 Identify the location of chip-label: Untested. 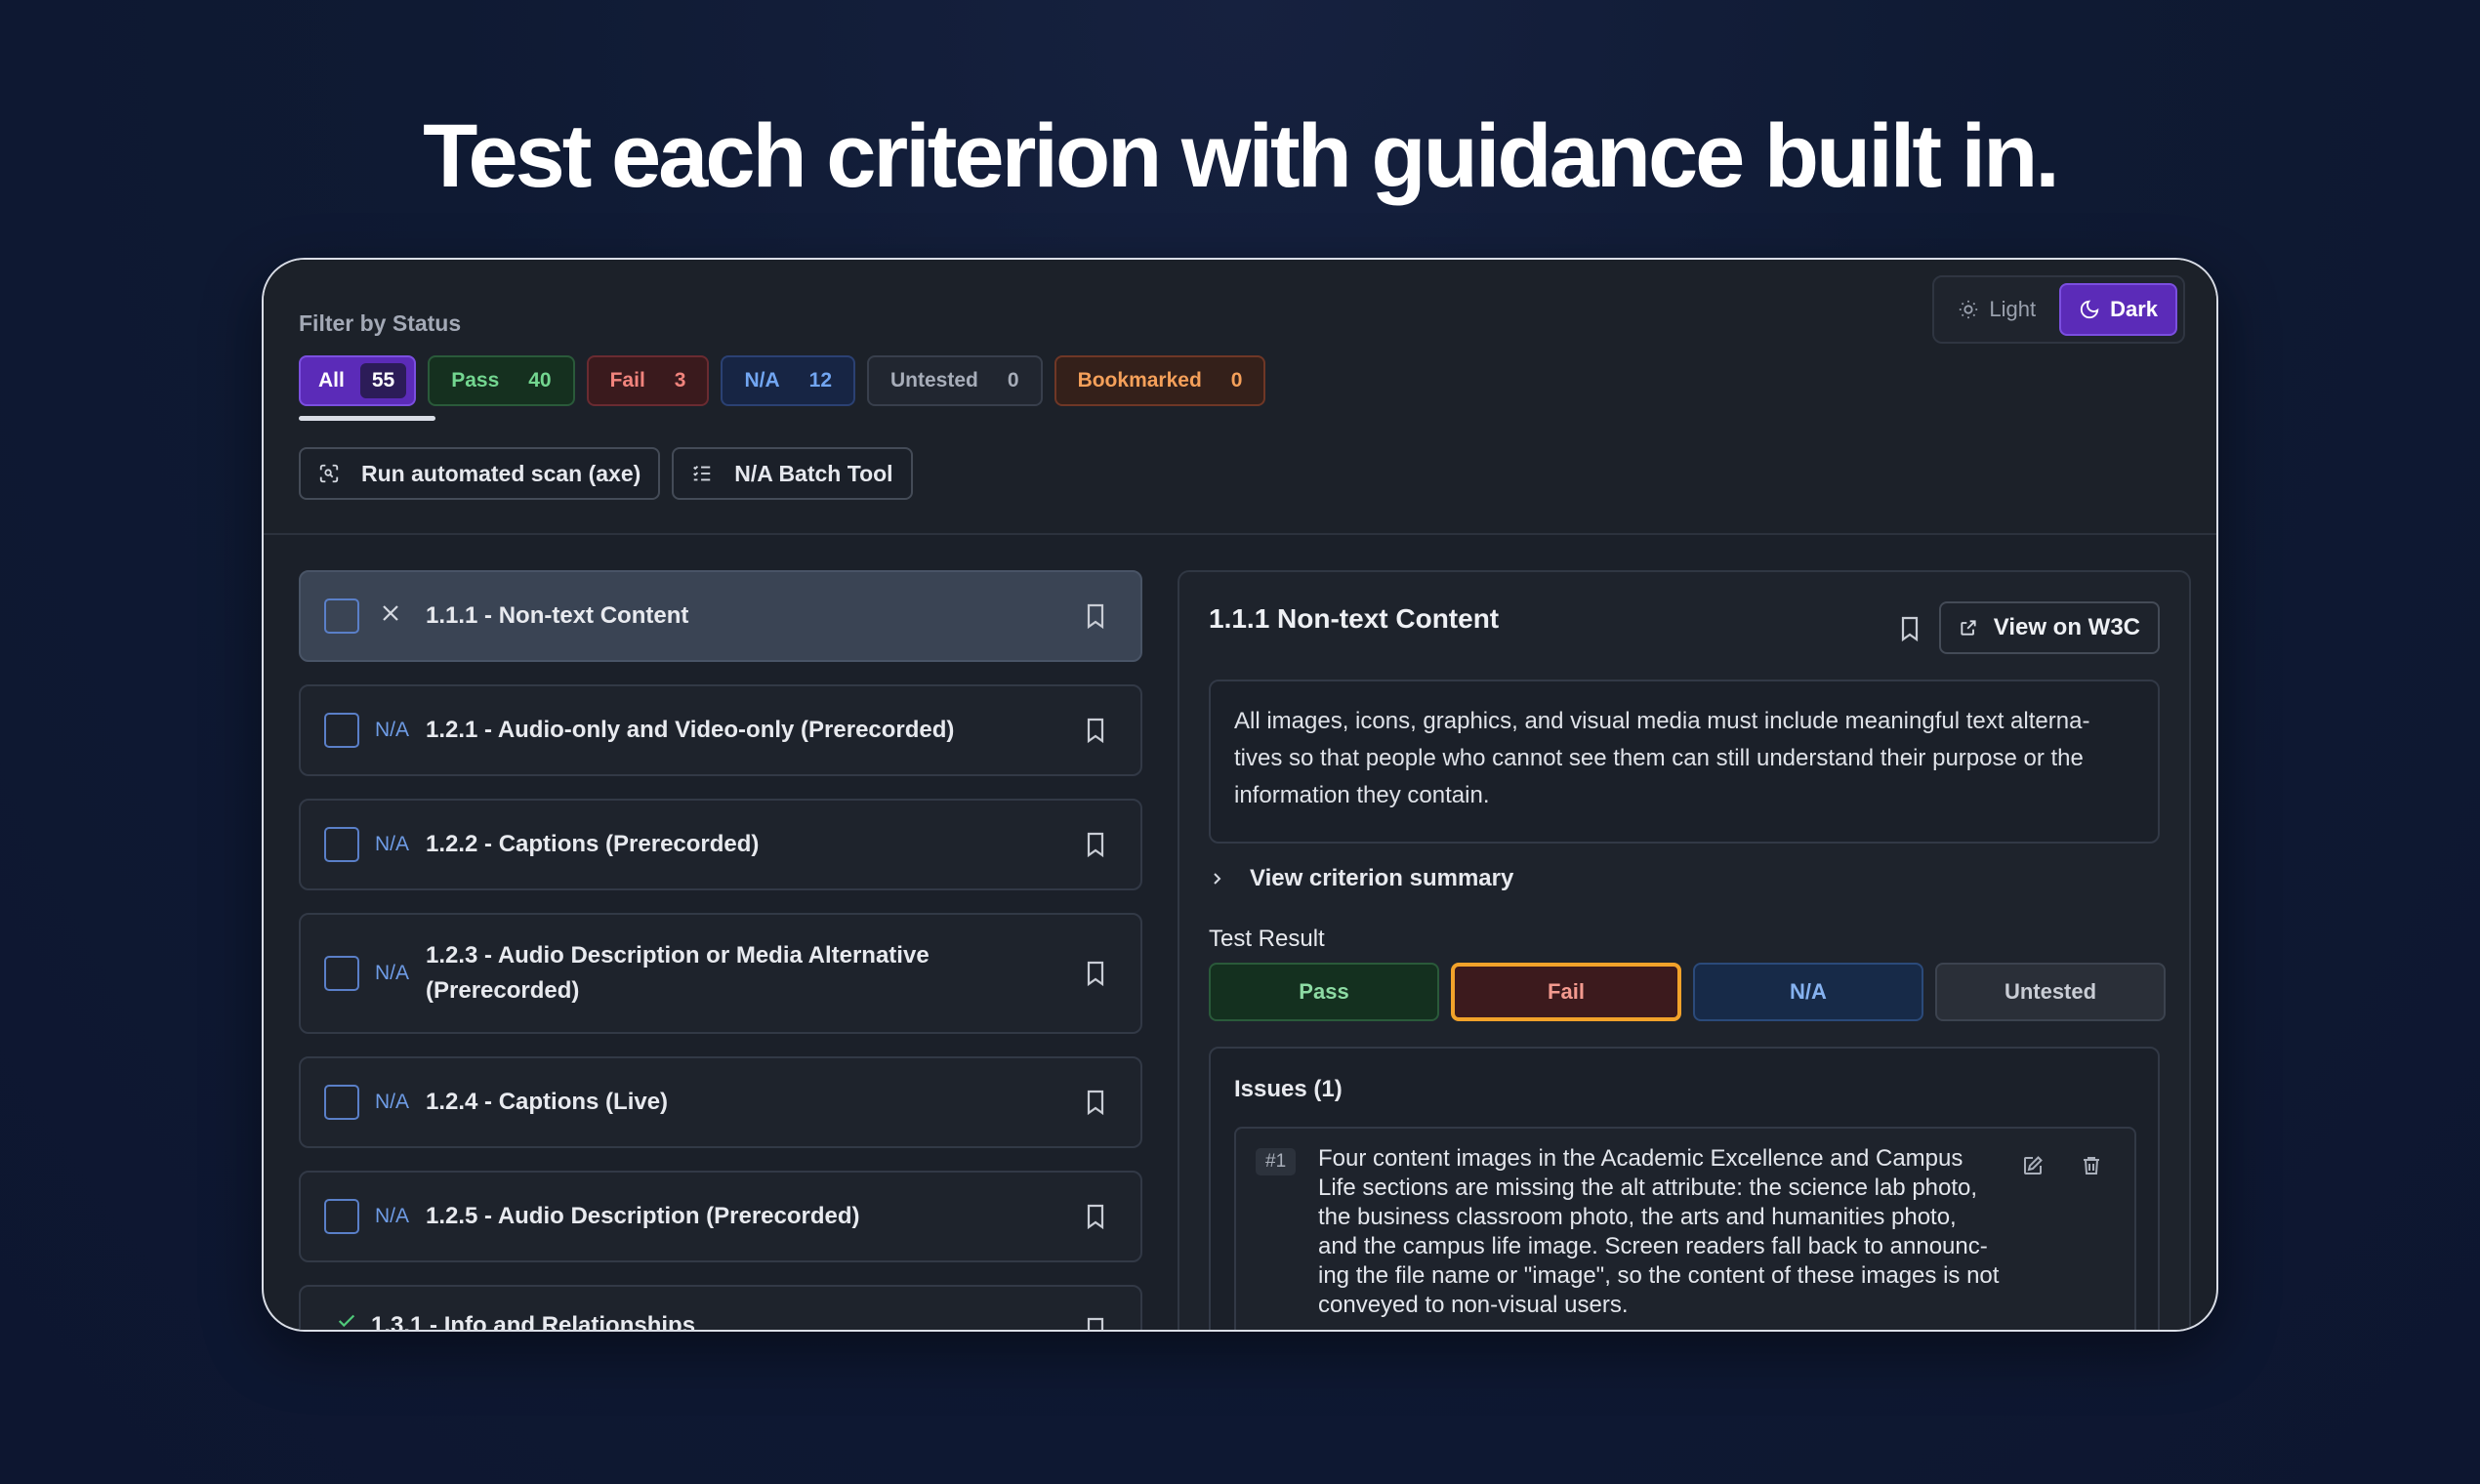
(934, 381).